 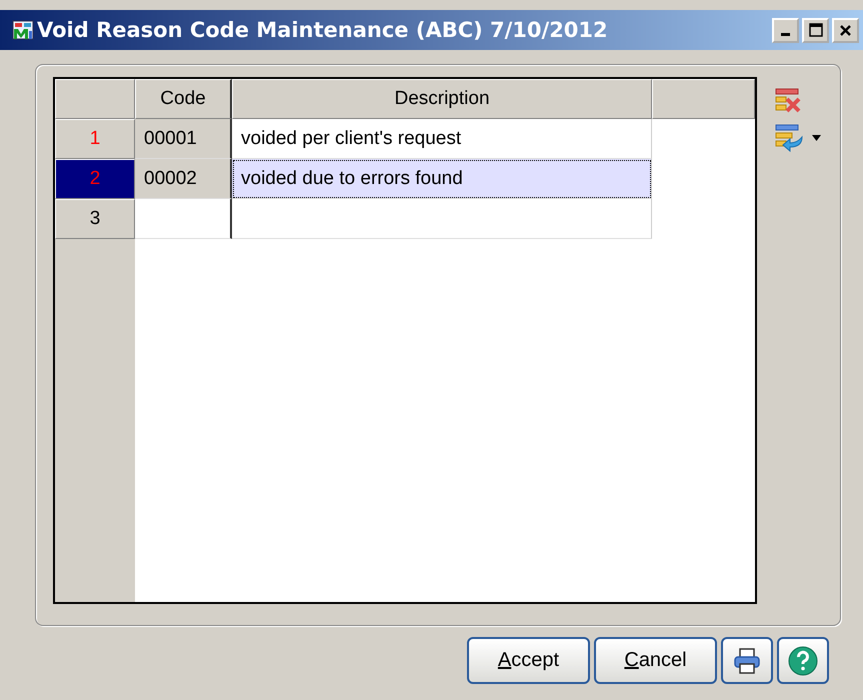 I want to click on help-icon, so click(x=803, y=660).